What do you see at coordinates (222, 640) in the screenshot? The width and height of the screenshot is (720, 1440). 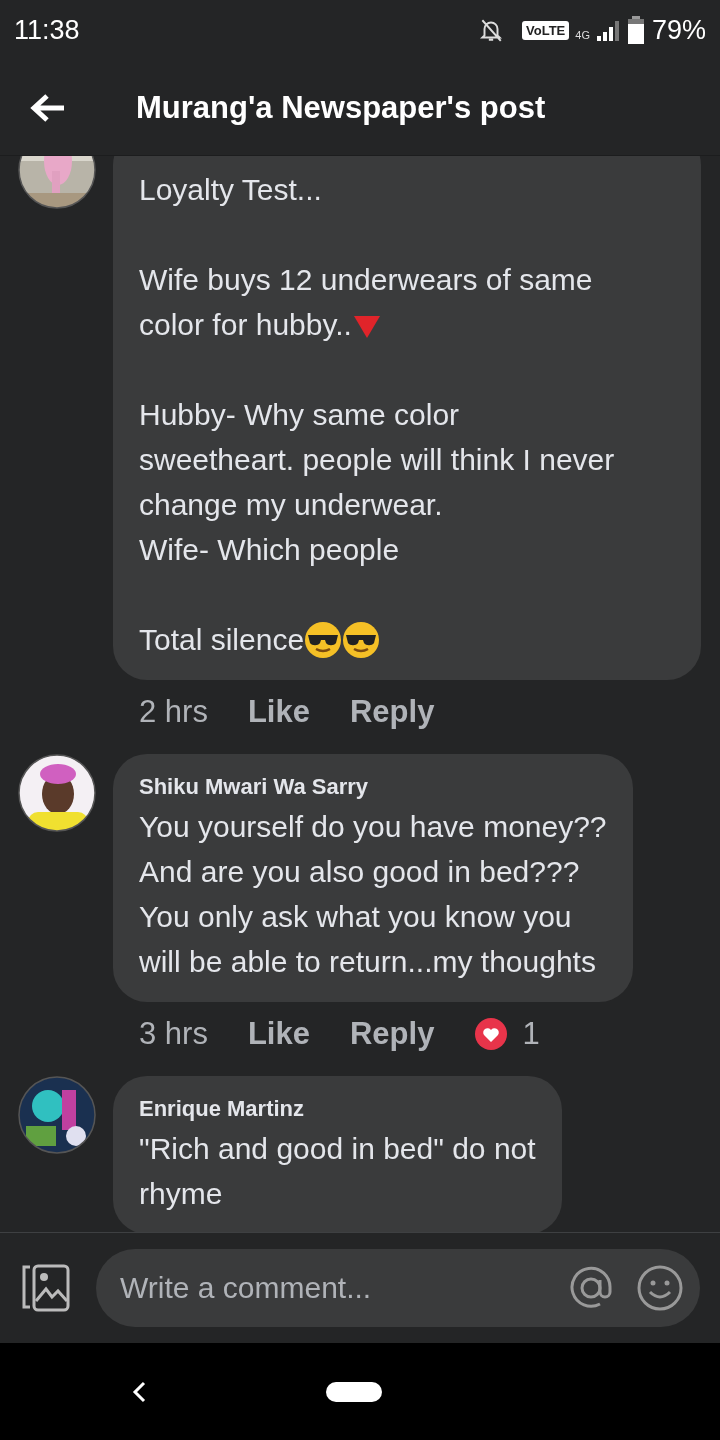 I see `comment-text: Total silence` at bounding box center [222, 640].